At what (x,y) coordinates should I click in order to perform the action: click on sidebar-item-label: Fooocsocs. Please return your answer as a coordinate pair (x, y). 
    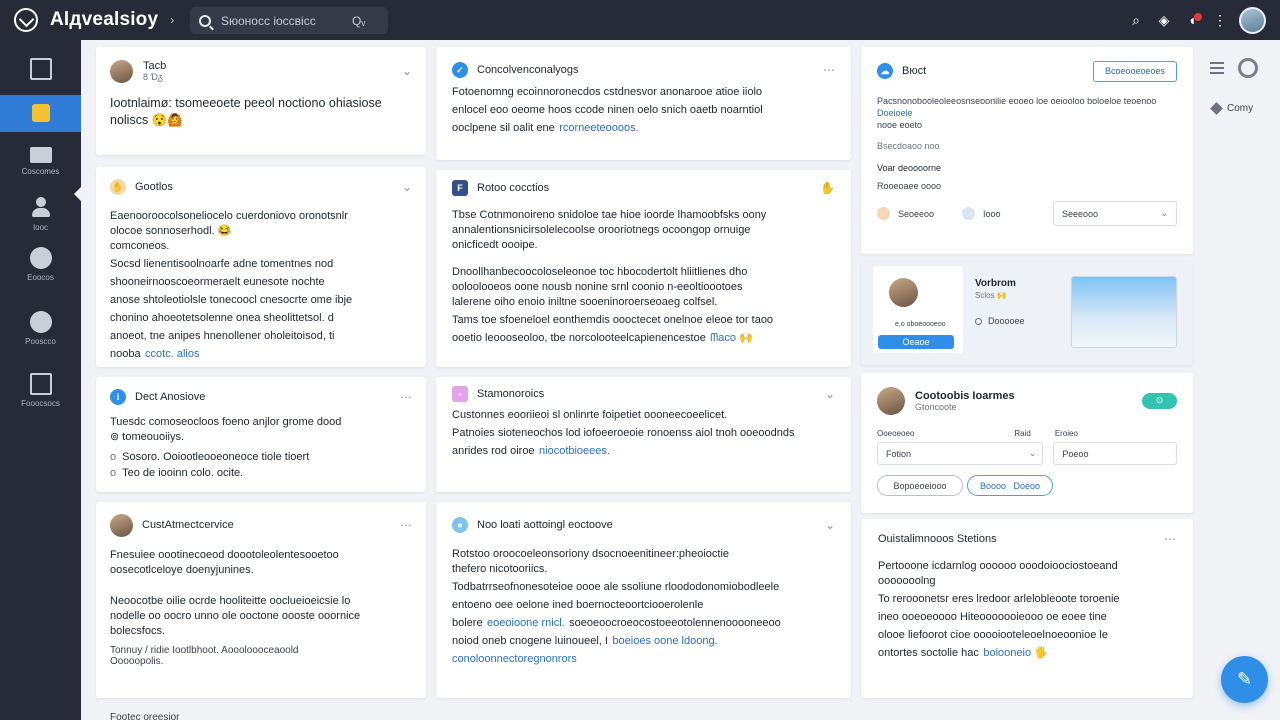
    Looking at the image, I should click on (40, 403).